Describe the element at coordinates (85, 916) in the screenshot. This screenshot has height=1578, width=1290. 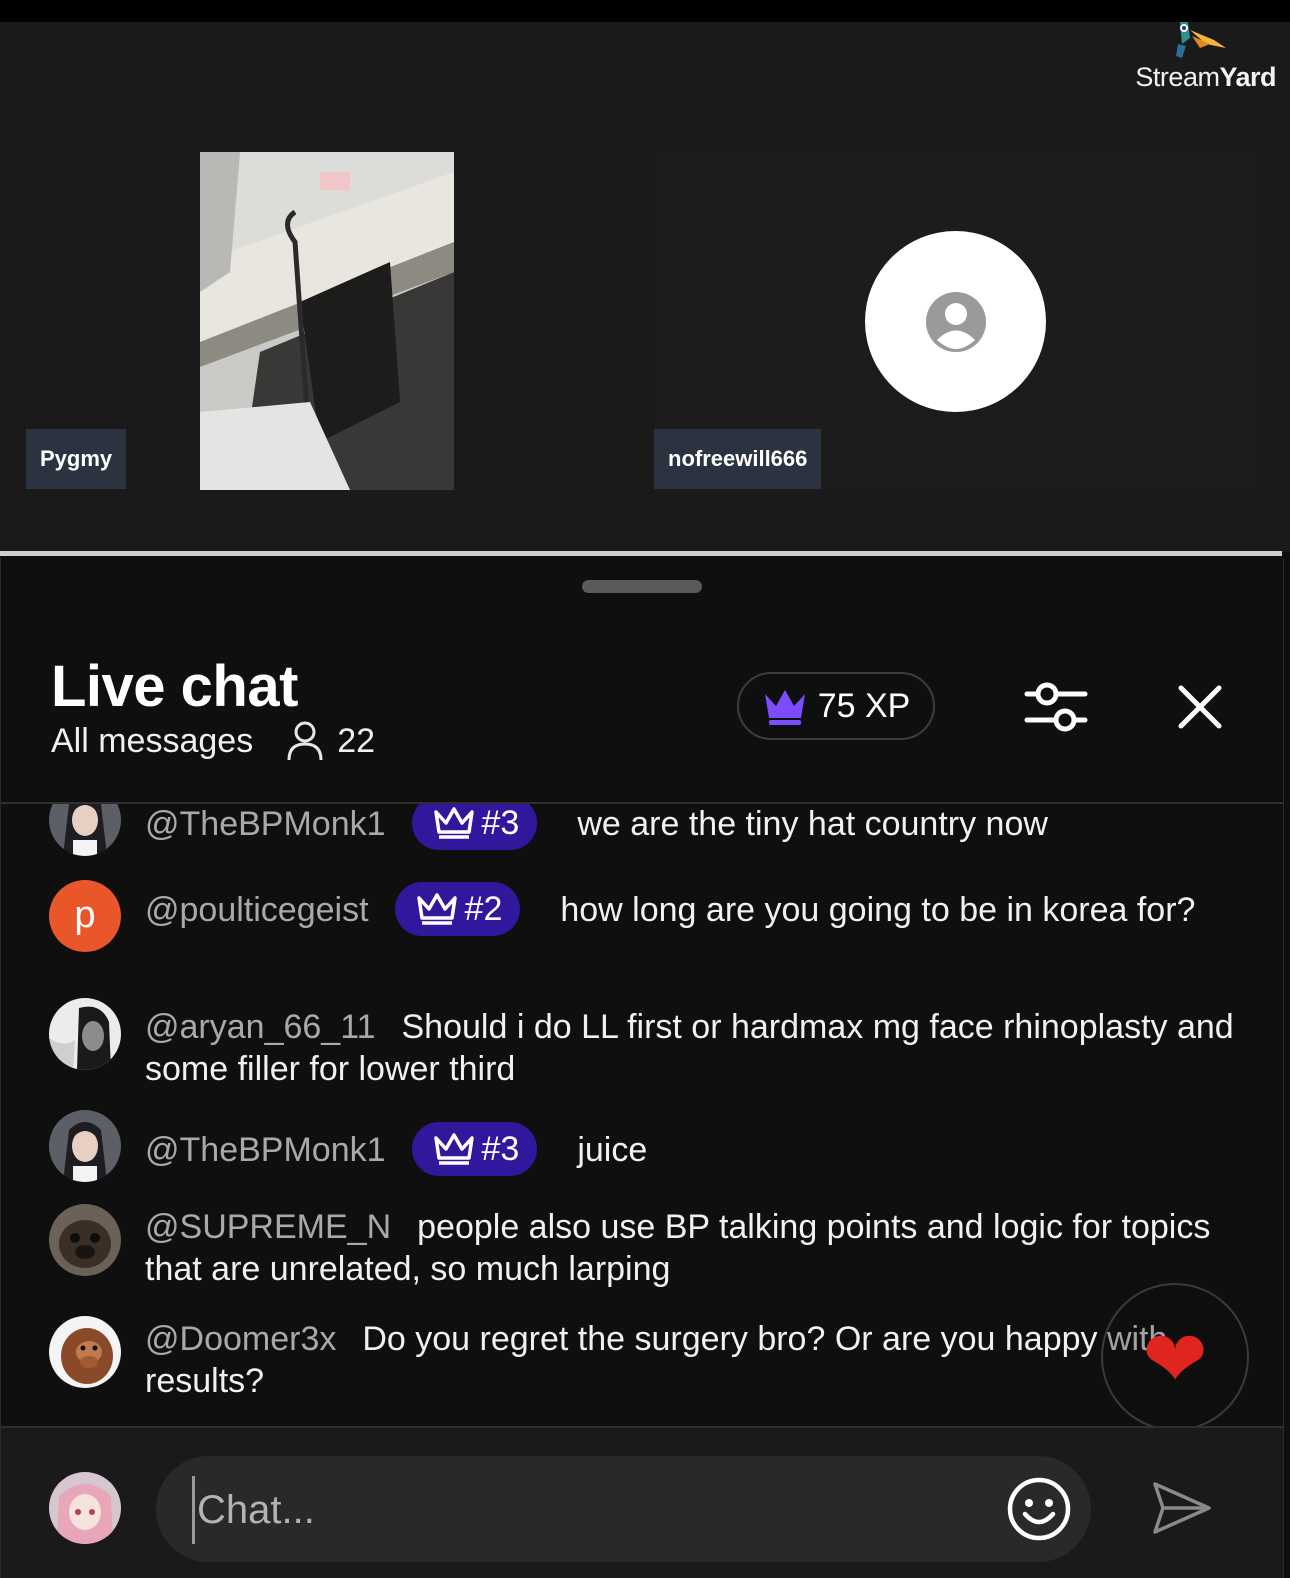
I see `user-avatar: p` at that location.